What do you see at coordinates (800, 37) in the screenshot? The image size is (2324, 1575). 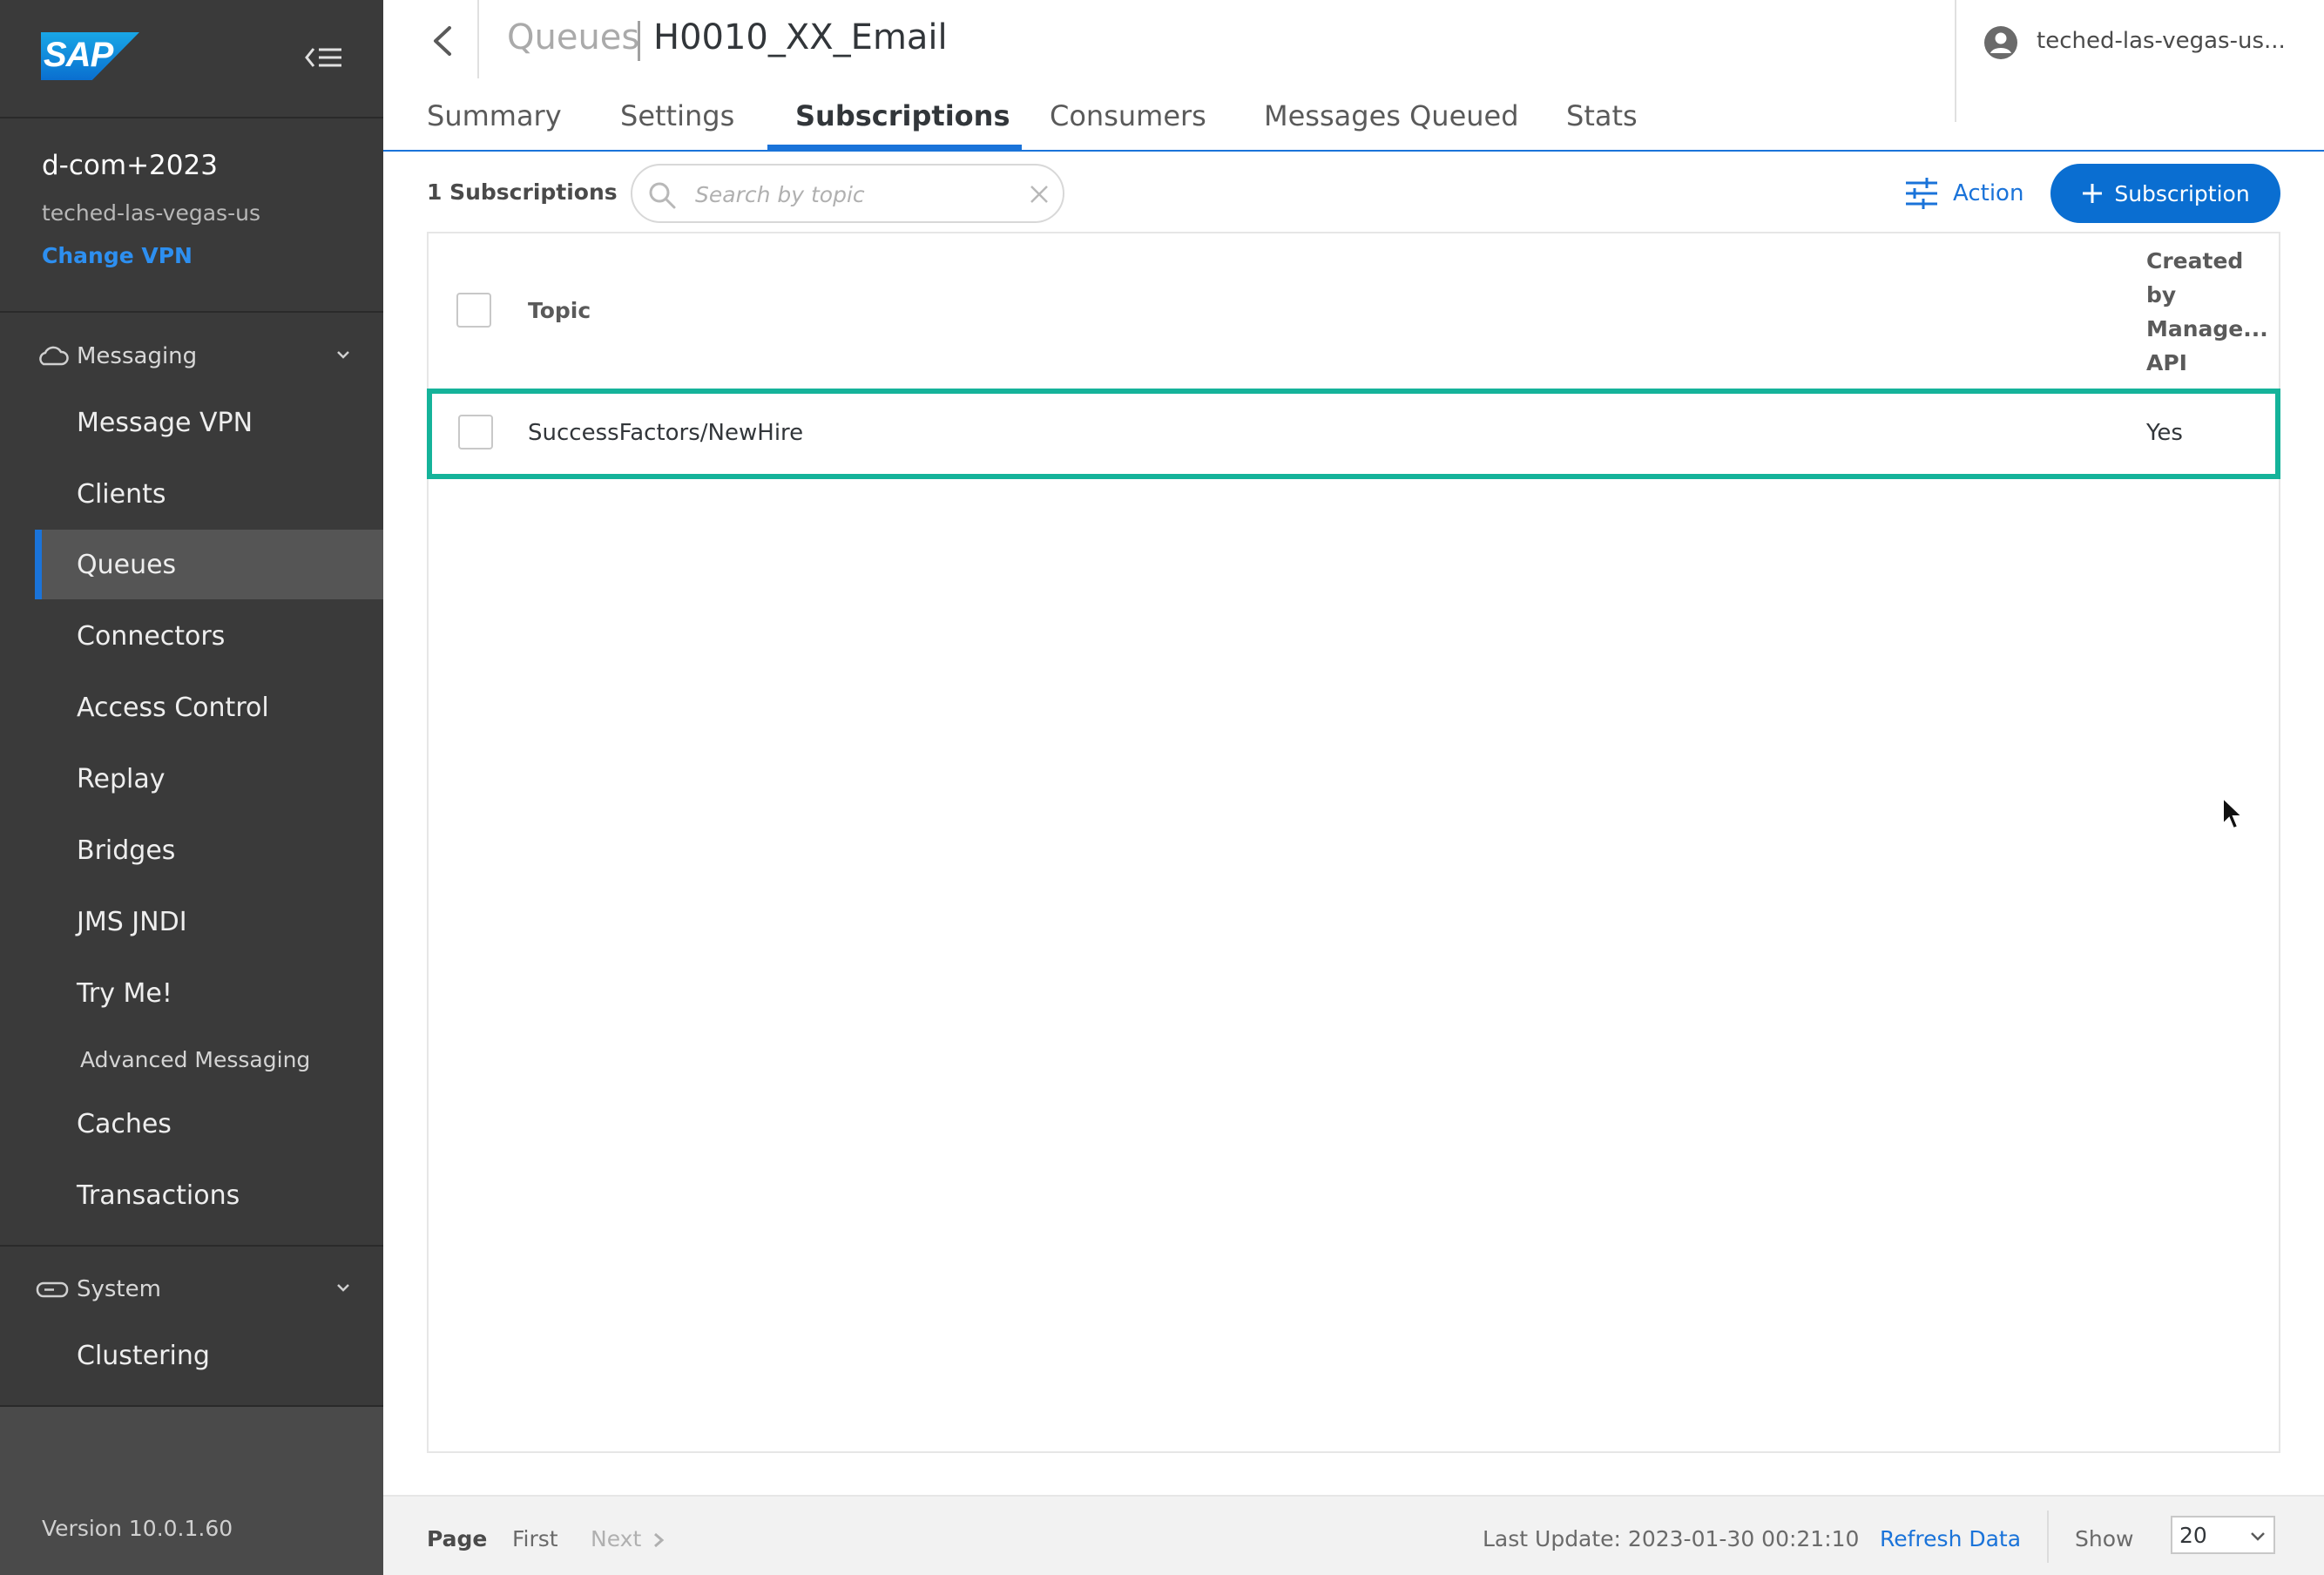 I see `page-title: H0010_XX_Email` at bounding box center [800, 37].